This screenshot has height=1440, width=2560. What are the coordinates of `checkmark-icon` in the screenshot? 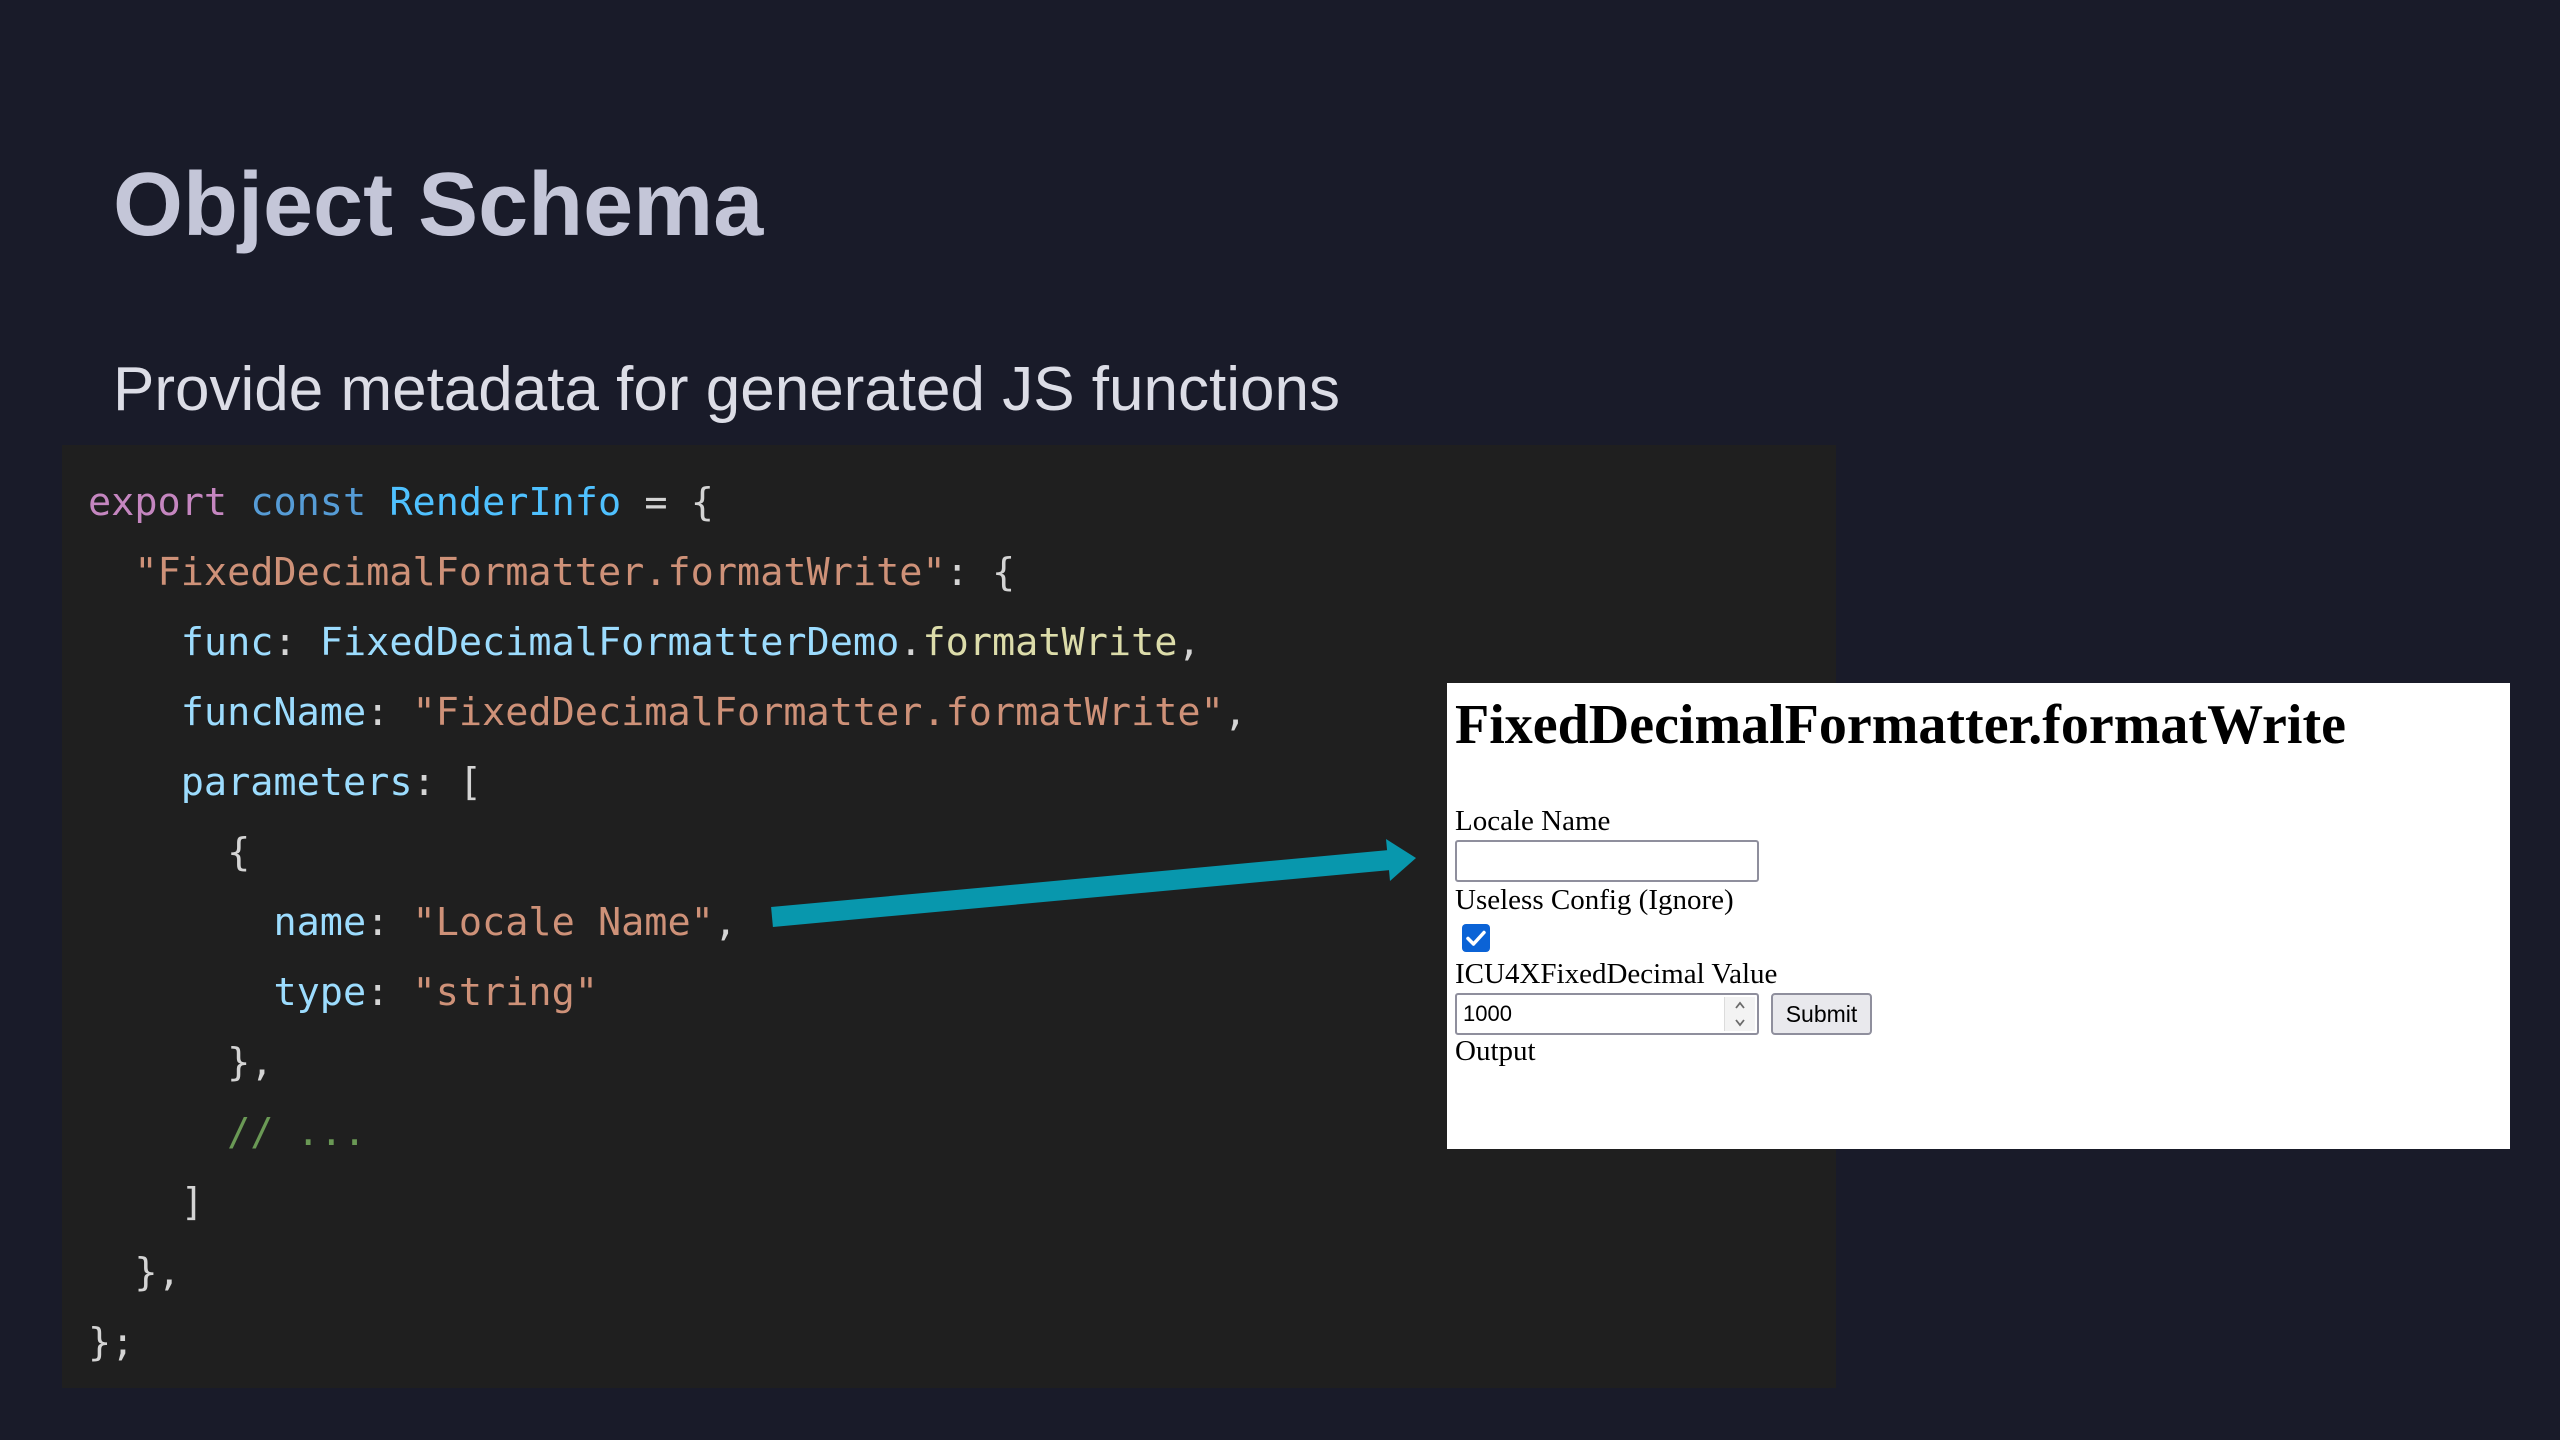 It's located at (1476, 938).